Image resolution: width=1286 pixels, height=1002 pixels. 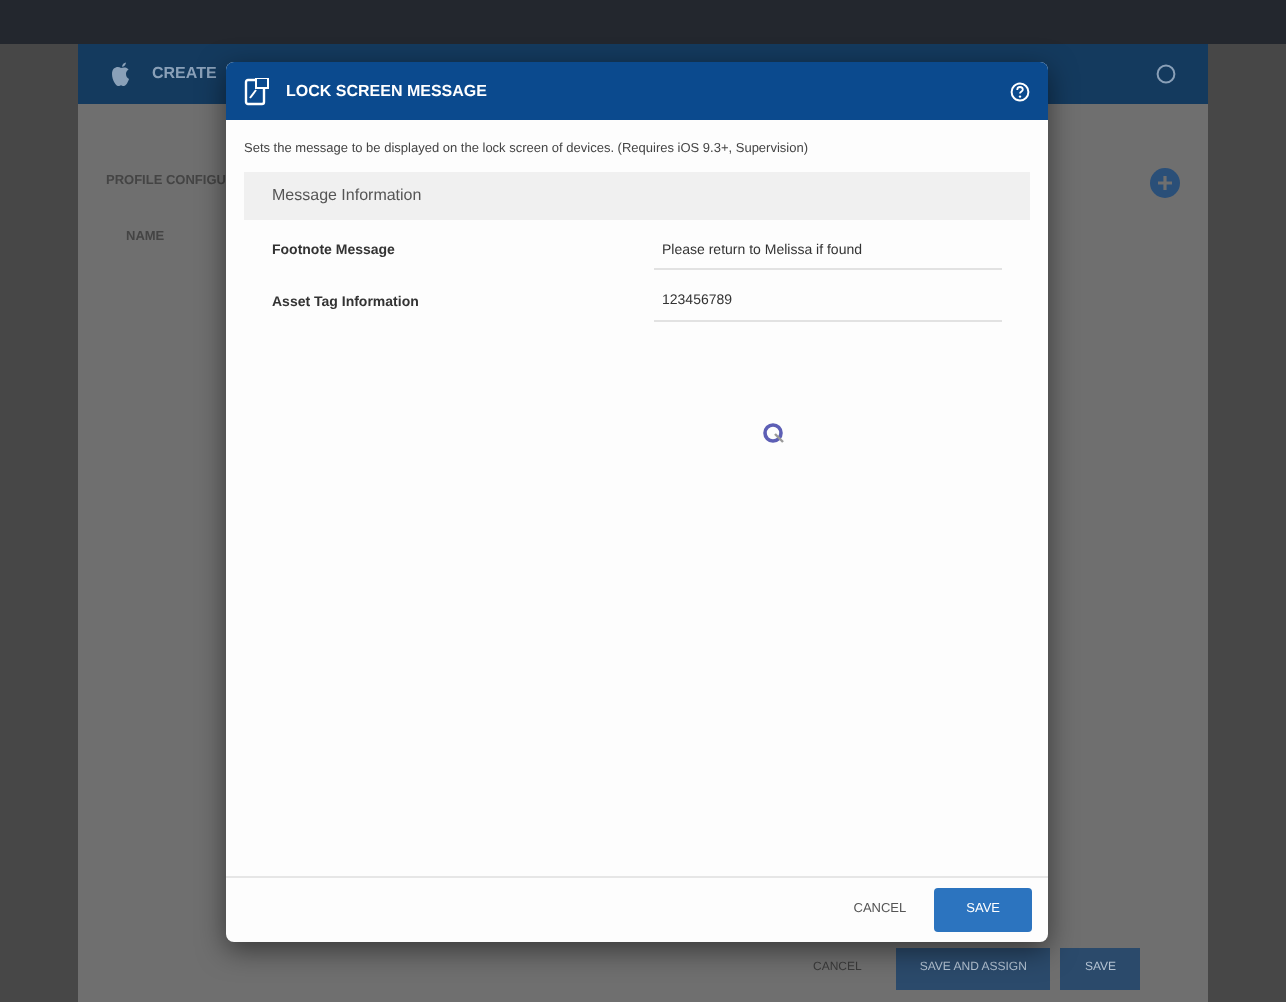 I want to click on dialog-title: LOCK SCREEN MESSAGE, so click(x=387, y=91).